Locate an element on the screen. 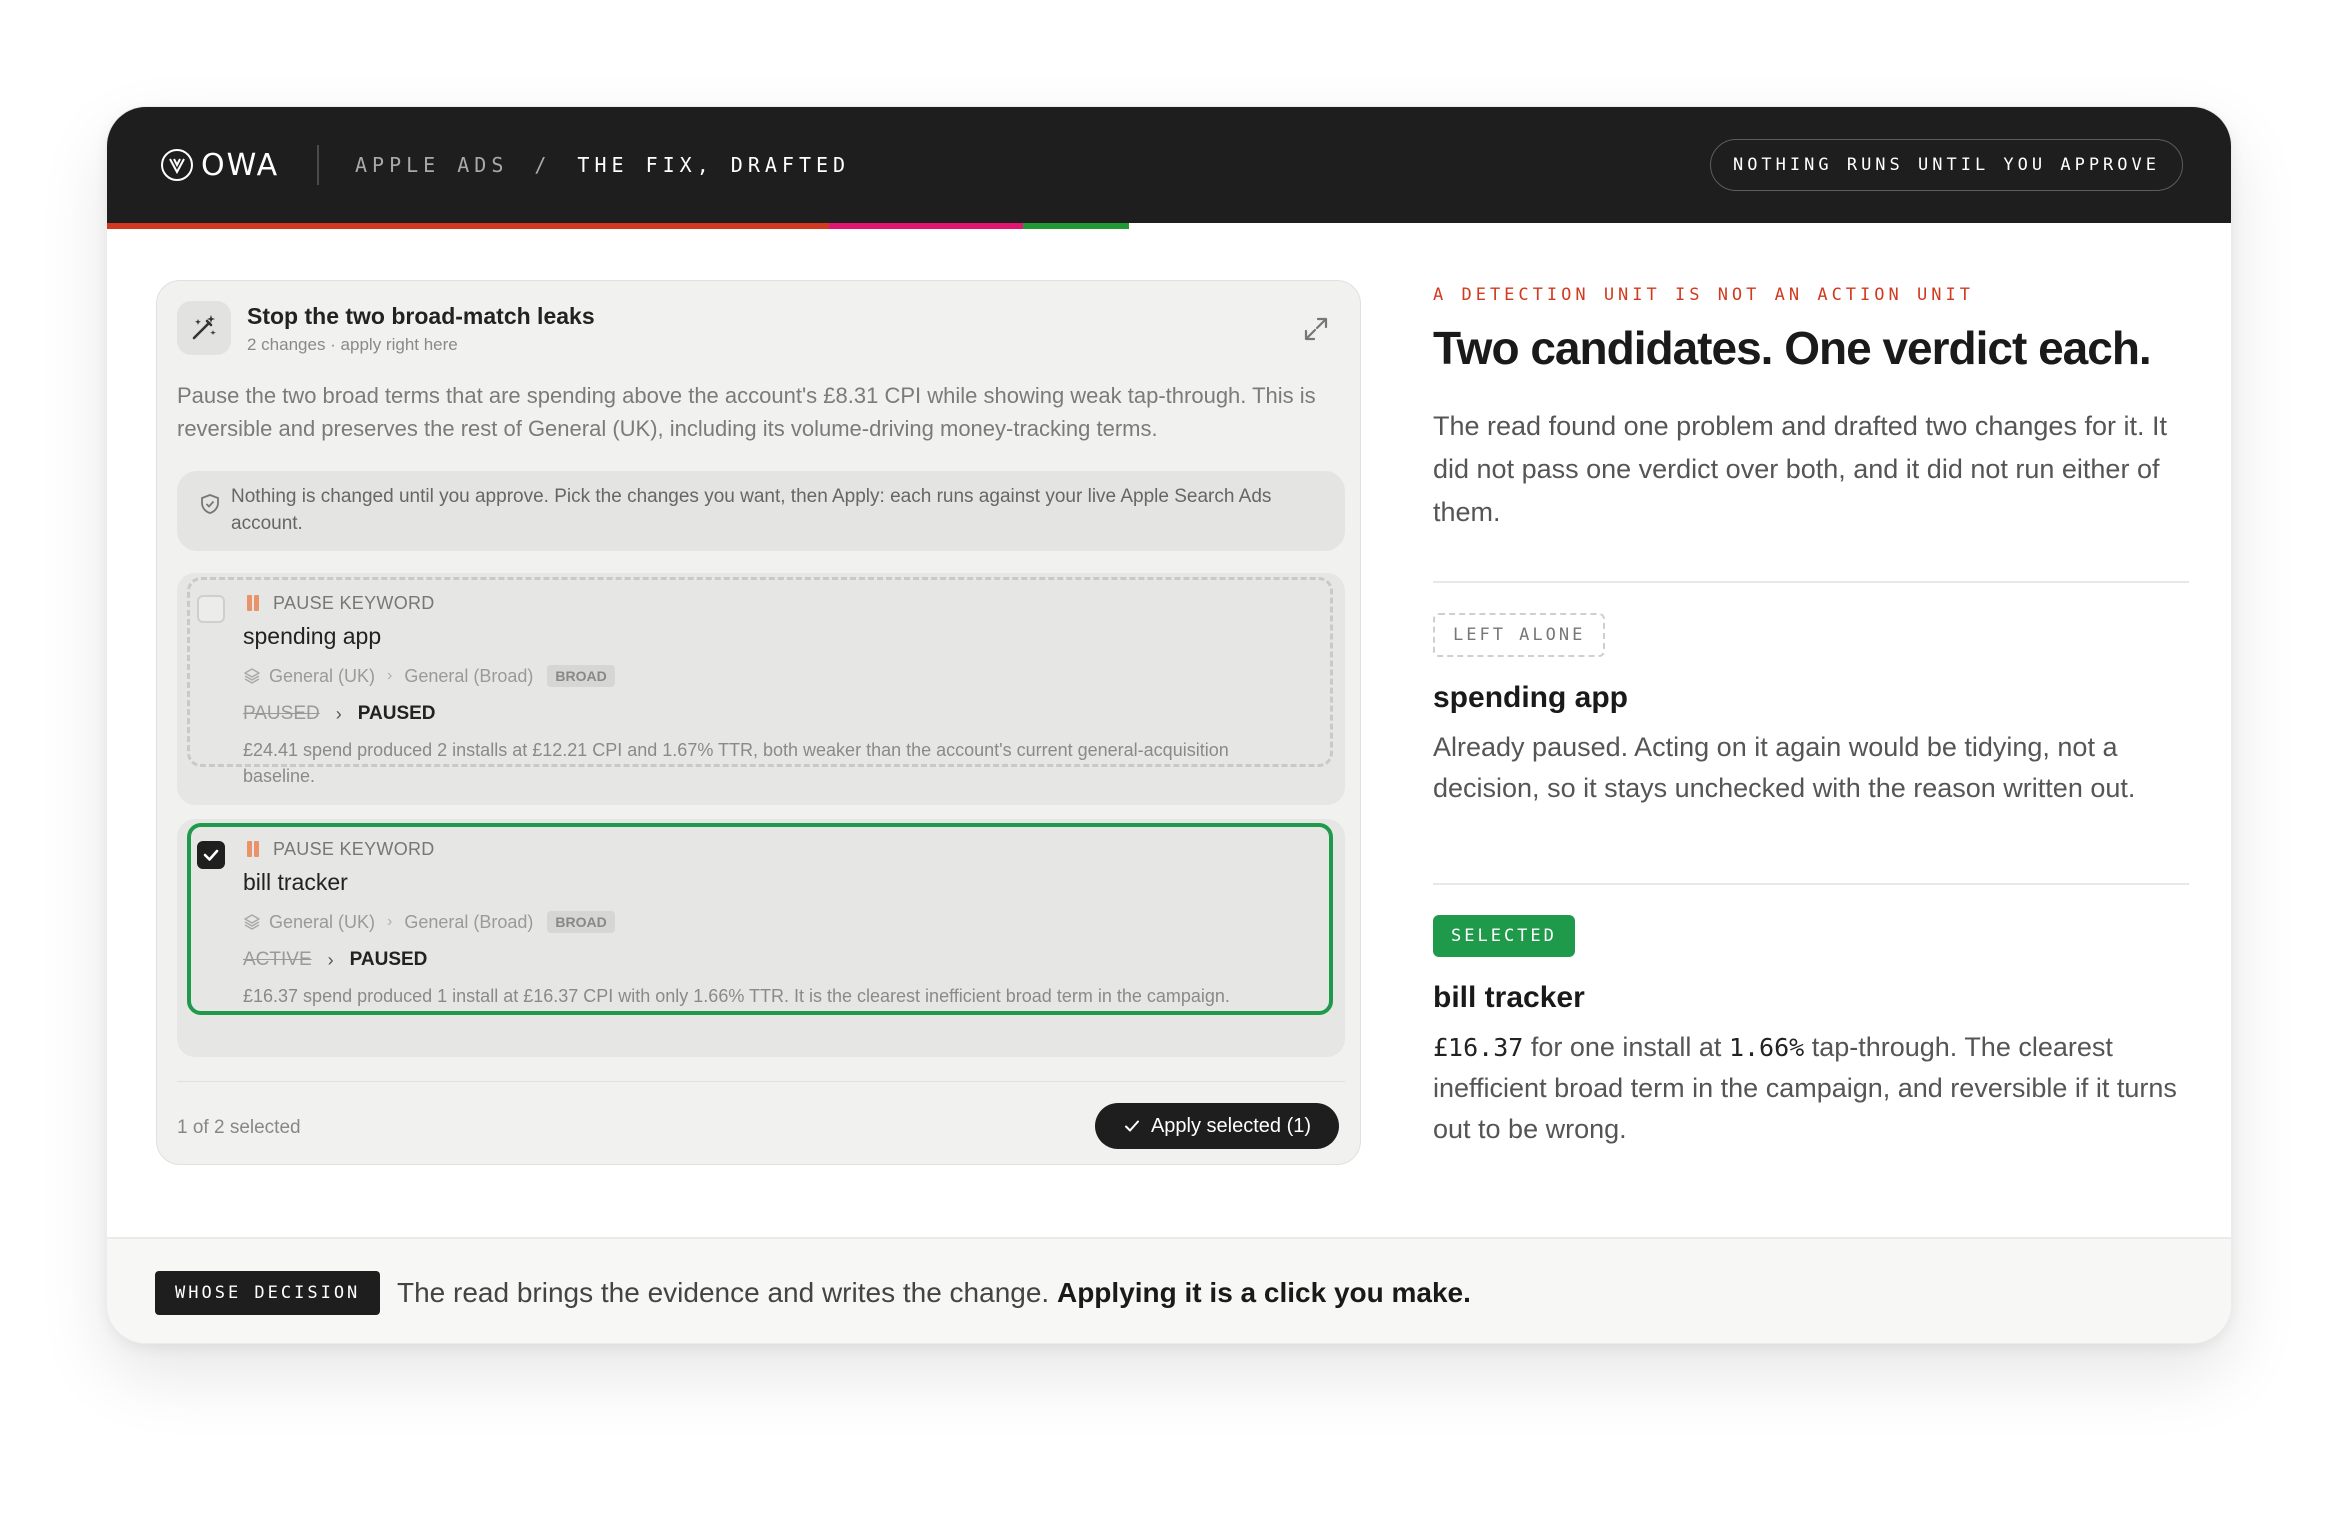  owa-logo: OWA is located at coordinates (220, 165).